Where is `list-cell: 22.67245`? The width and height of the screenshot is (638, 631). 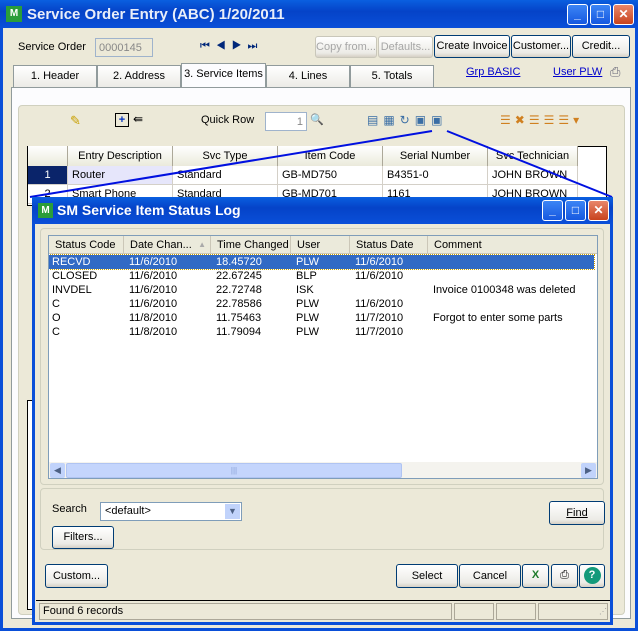 list-cell: 22.67245 is located at coordinates (239, 276).